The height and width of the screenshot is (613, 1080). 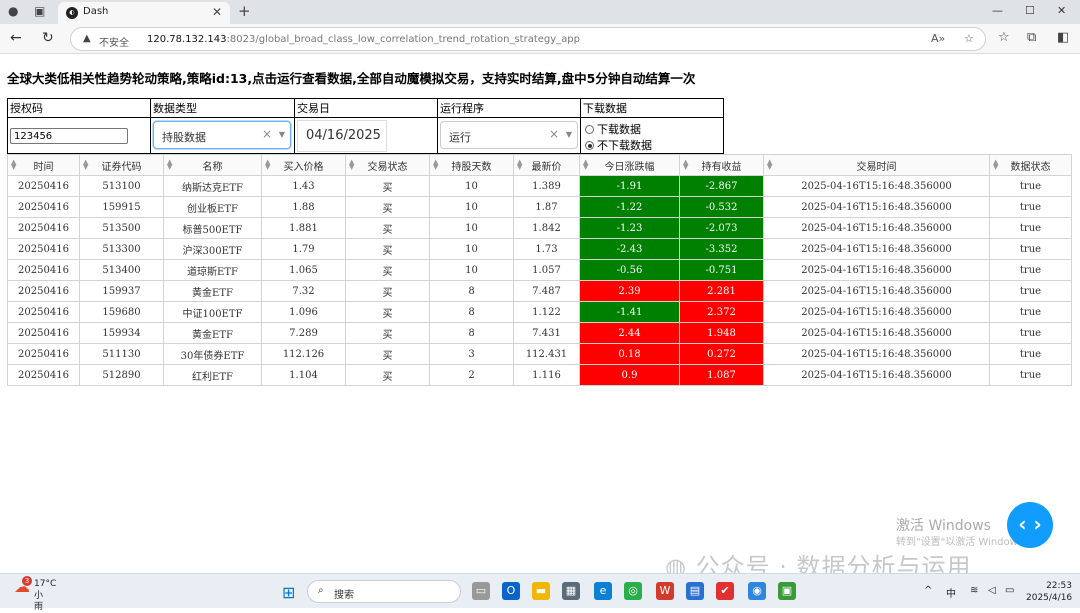 I want to click on column-header-label: 今日涨跌幅, so click(x=629, y=167).